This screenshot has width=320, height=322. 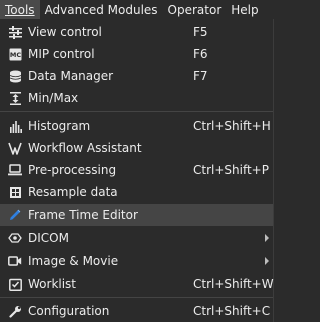 What do you see at coordinates (232, 126) in the screenshot?
I see `menu-item-shortcut: Ctrl+Shift+H` at bounding box center [232, 126].